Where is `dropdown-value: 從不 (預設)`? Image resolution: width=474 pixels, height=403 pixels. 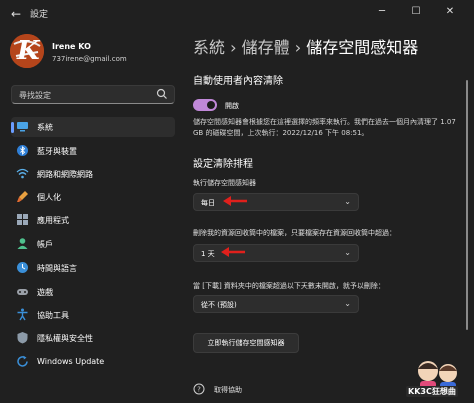
dropdown-value: 從不 (預設) is located at coordinates (219, 305).